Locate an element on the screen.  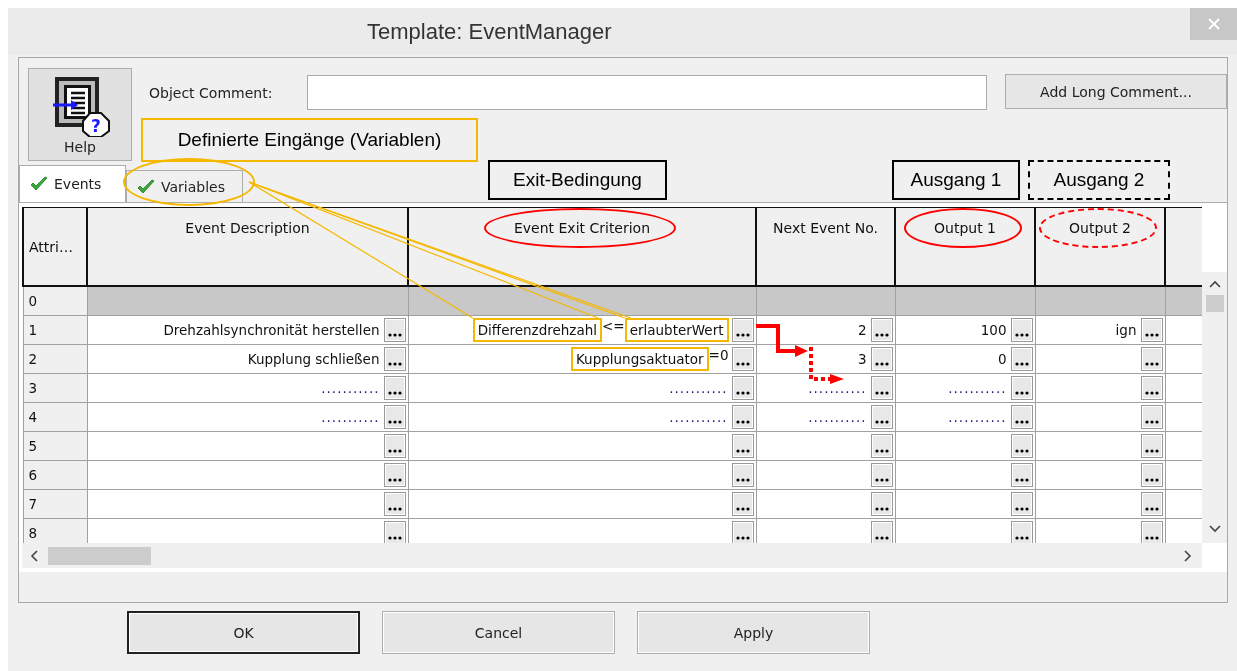
header-label: Output 2 is located at coordinates (1100, 228).